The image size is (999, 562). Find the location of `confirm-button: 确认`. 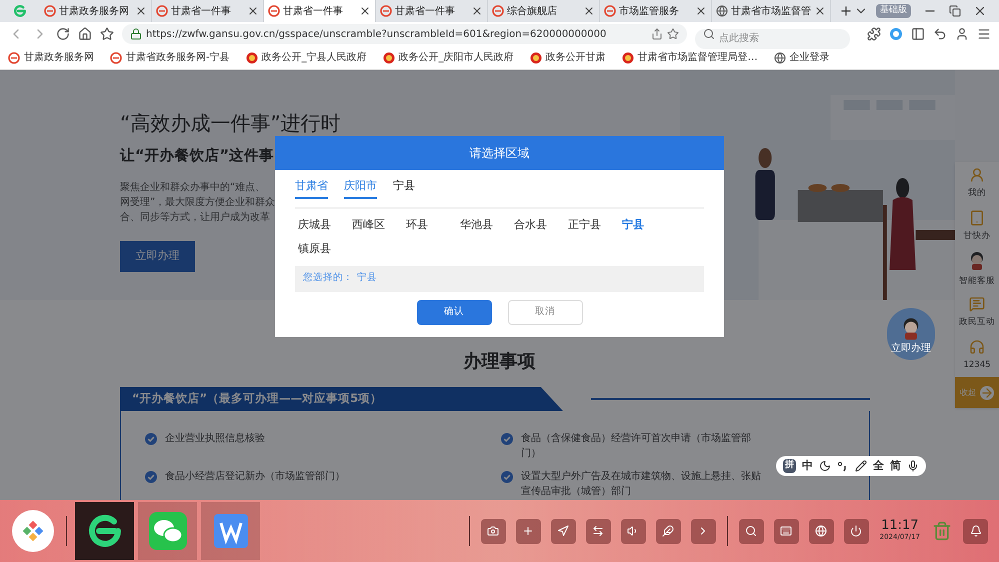

confirm-button: 确认 is located at coordinates (454, 312).